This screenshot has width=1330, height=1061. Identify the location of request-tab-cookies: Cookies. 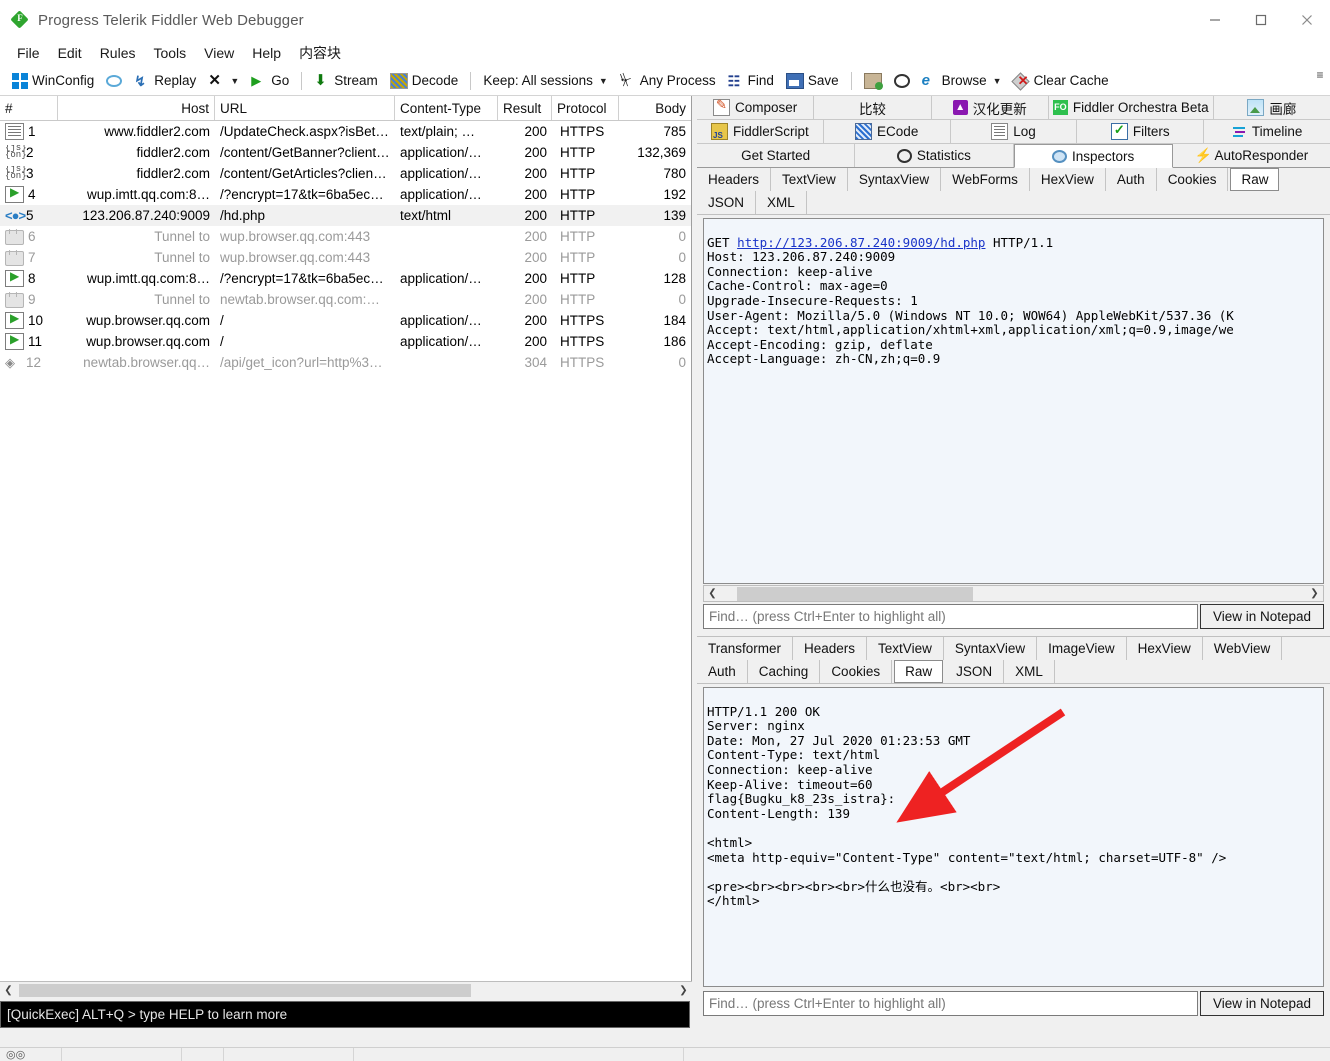
(1193, 179).